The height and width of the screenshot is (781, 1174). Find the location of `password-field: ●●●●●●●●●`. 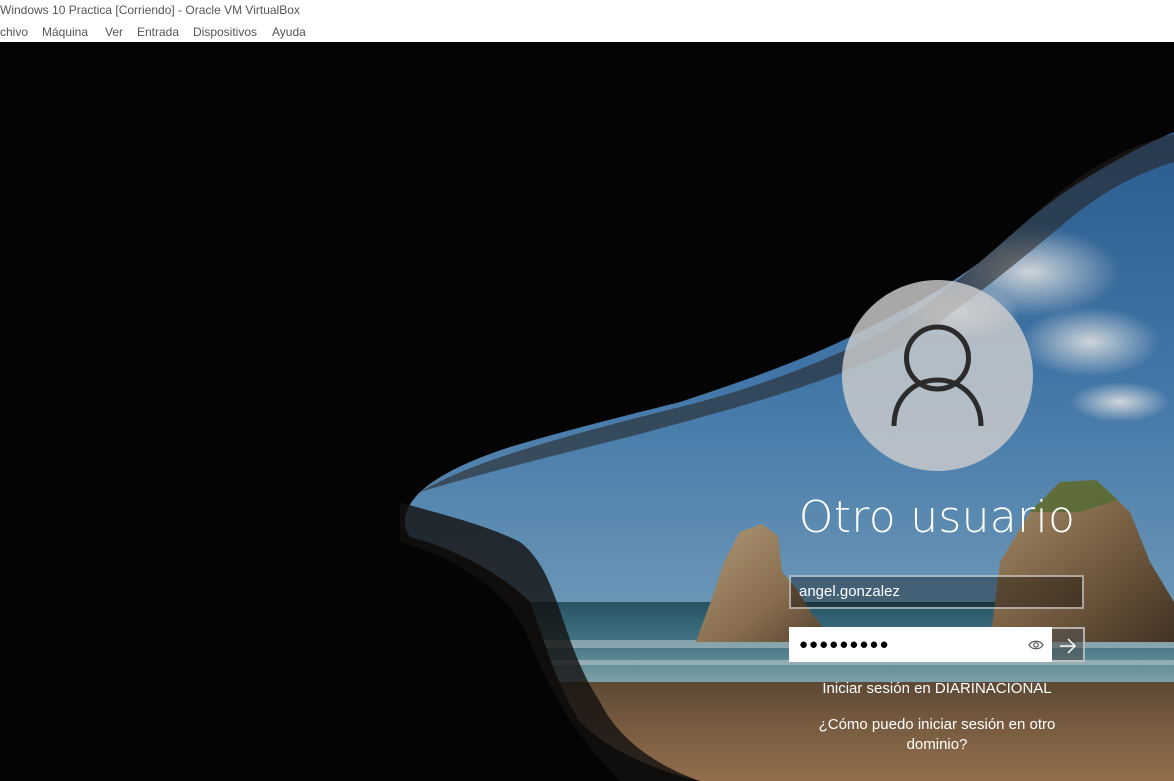

password-field: ●●●●●●●●● is located at coordinates (920, 644).